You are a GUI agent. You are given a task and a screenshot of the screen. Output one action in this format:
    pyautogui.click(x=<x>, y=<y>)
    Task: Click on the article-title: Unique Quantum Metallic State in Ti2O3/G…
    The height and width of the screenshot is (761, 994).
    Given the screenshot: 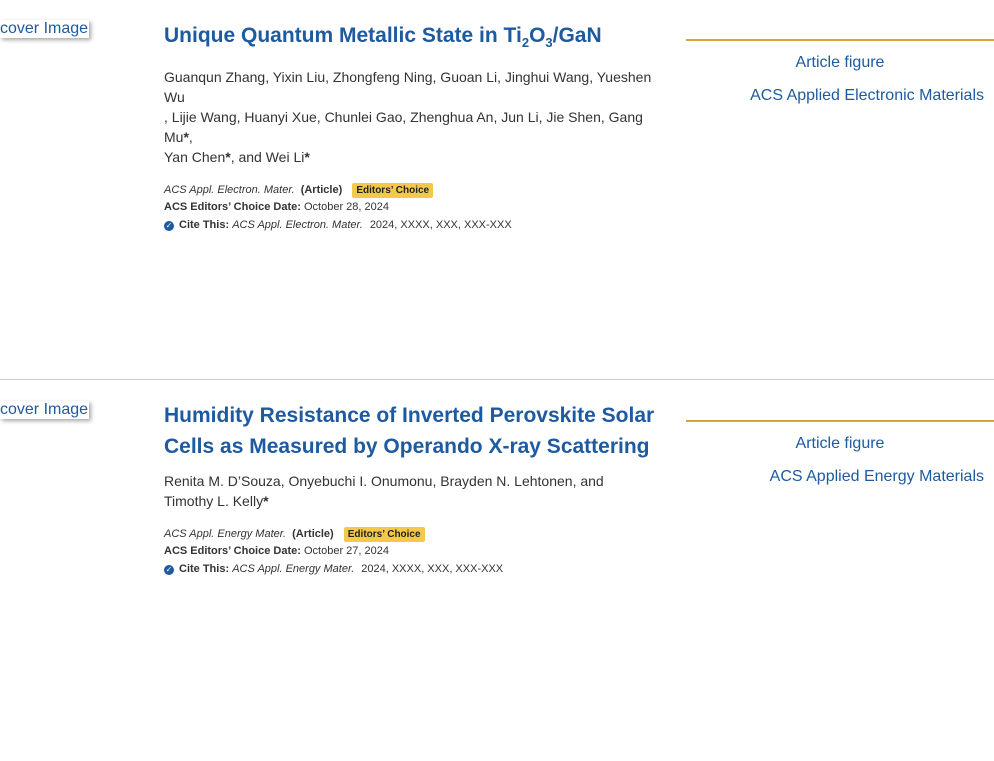 What is the action you would take?
    pyautogui.click(x=414, y=35)
    